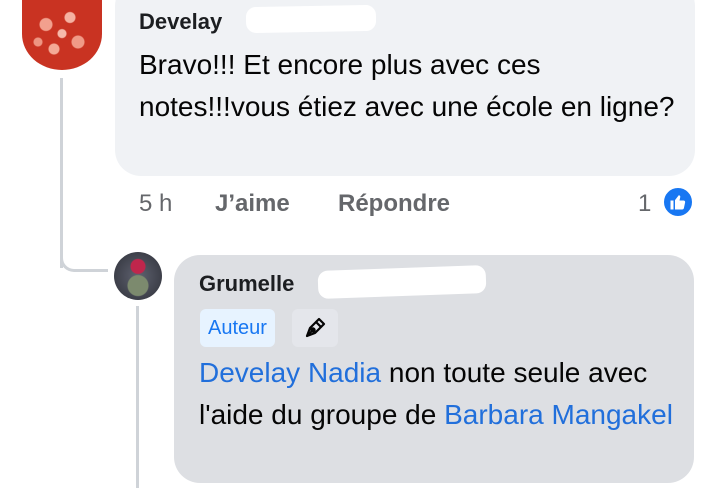  I want to click on like-button: J’aime, so click(252, 204).